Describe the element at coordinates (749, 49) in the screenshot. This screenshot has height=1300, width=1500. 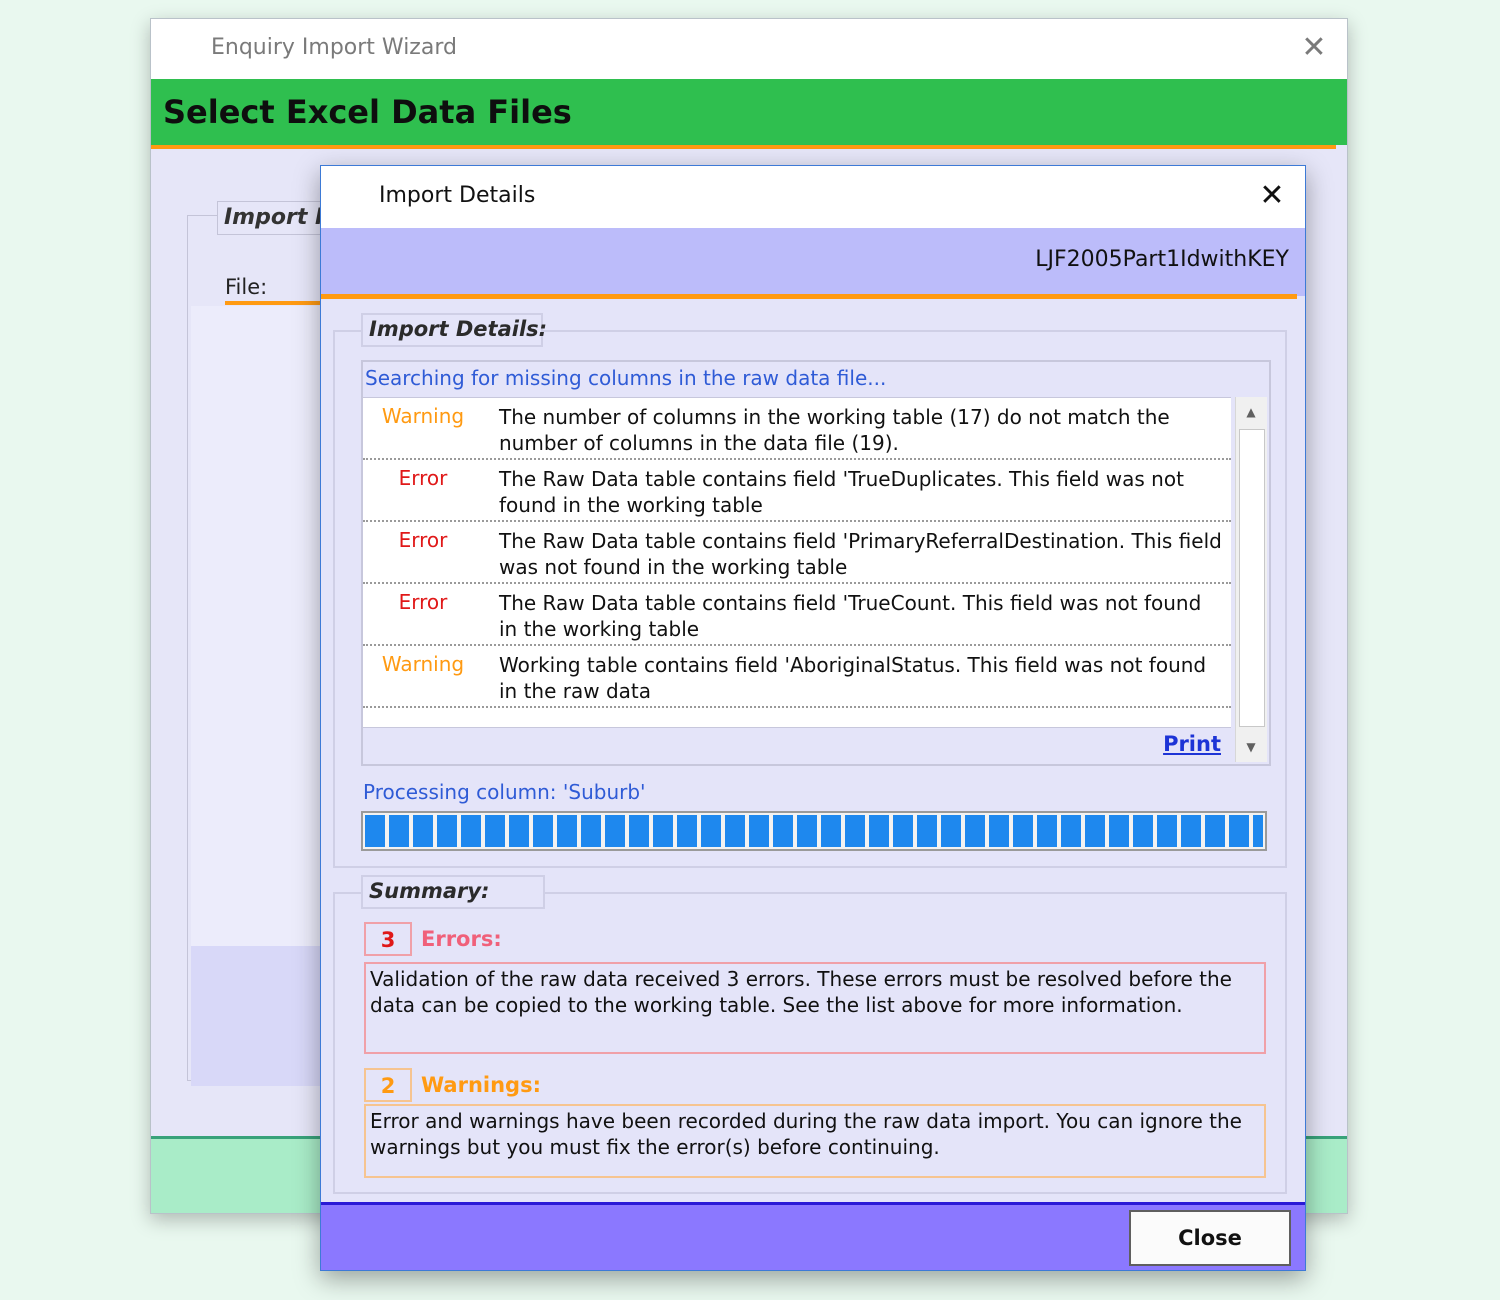
I see `wizard-titlebar: Enquiry Import Wizard ✕` at that location.